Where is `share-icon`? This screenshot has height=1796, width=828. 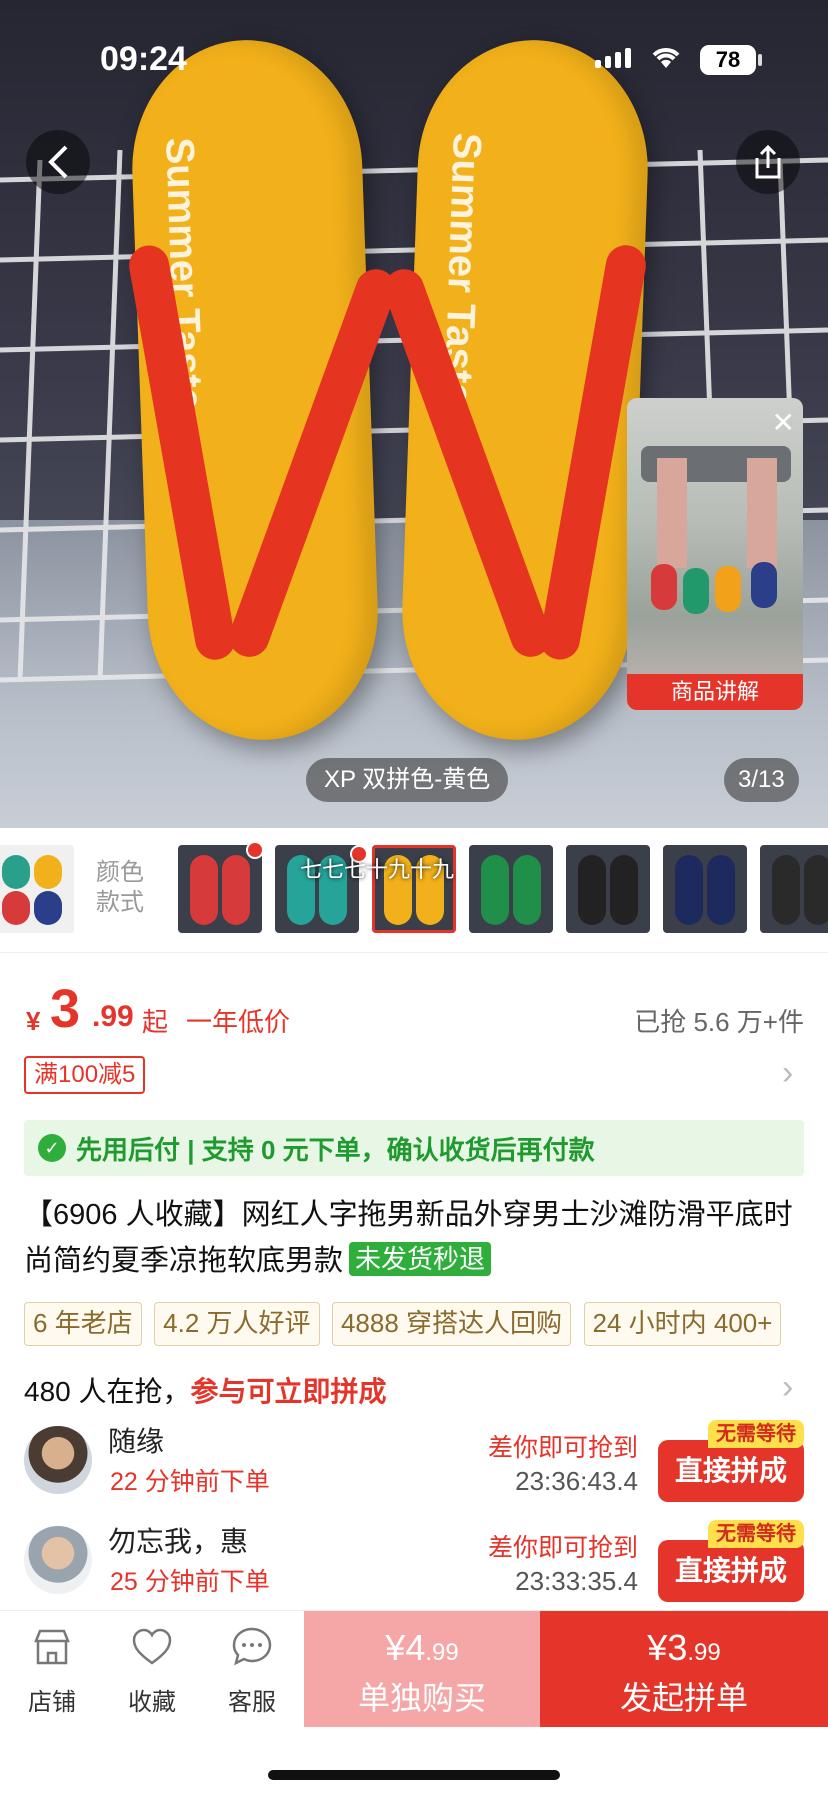 share-icon is located at coordinates (768, 161).